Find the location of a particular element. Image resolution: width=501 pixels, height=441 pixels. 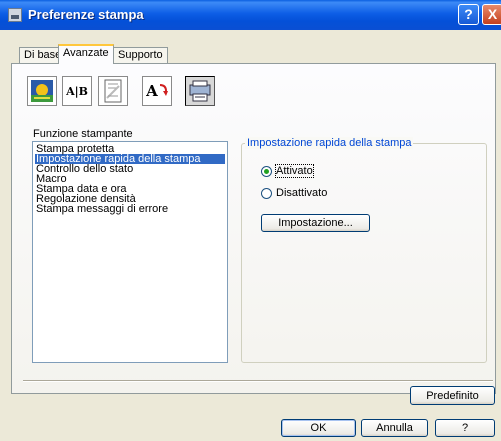

help-button: ? is located at coordinates (465, 428).